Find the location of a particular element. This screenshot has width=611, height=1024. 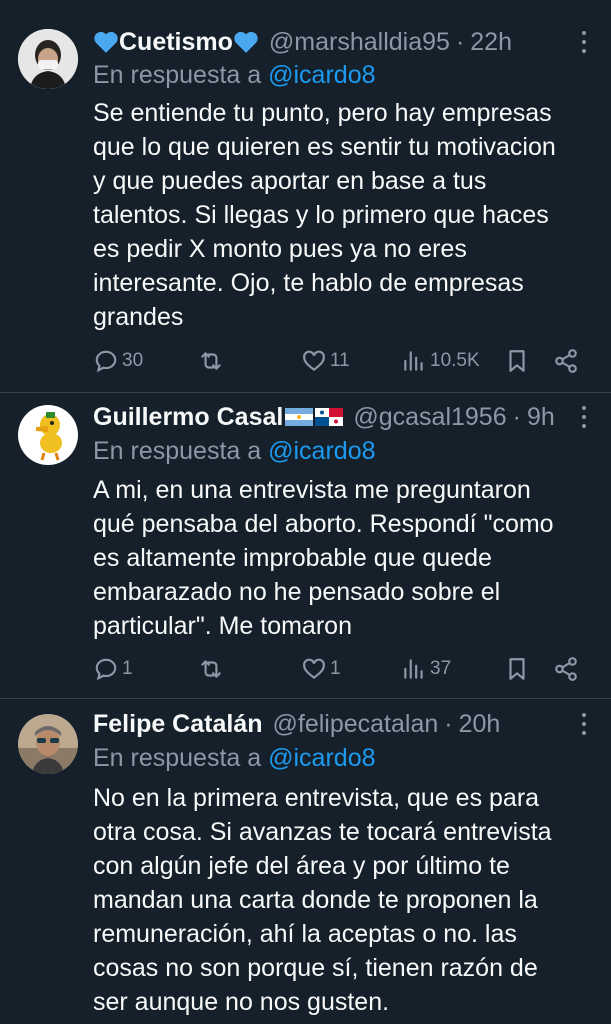

view-count: 37 is located at coordinates (441, 668).